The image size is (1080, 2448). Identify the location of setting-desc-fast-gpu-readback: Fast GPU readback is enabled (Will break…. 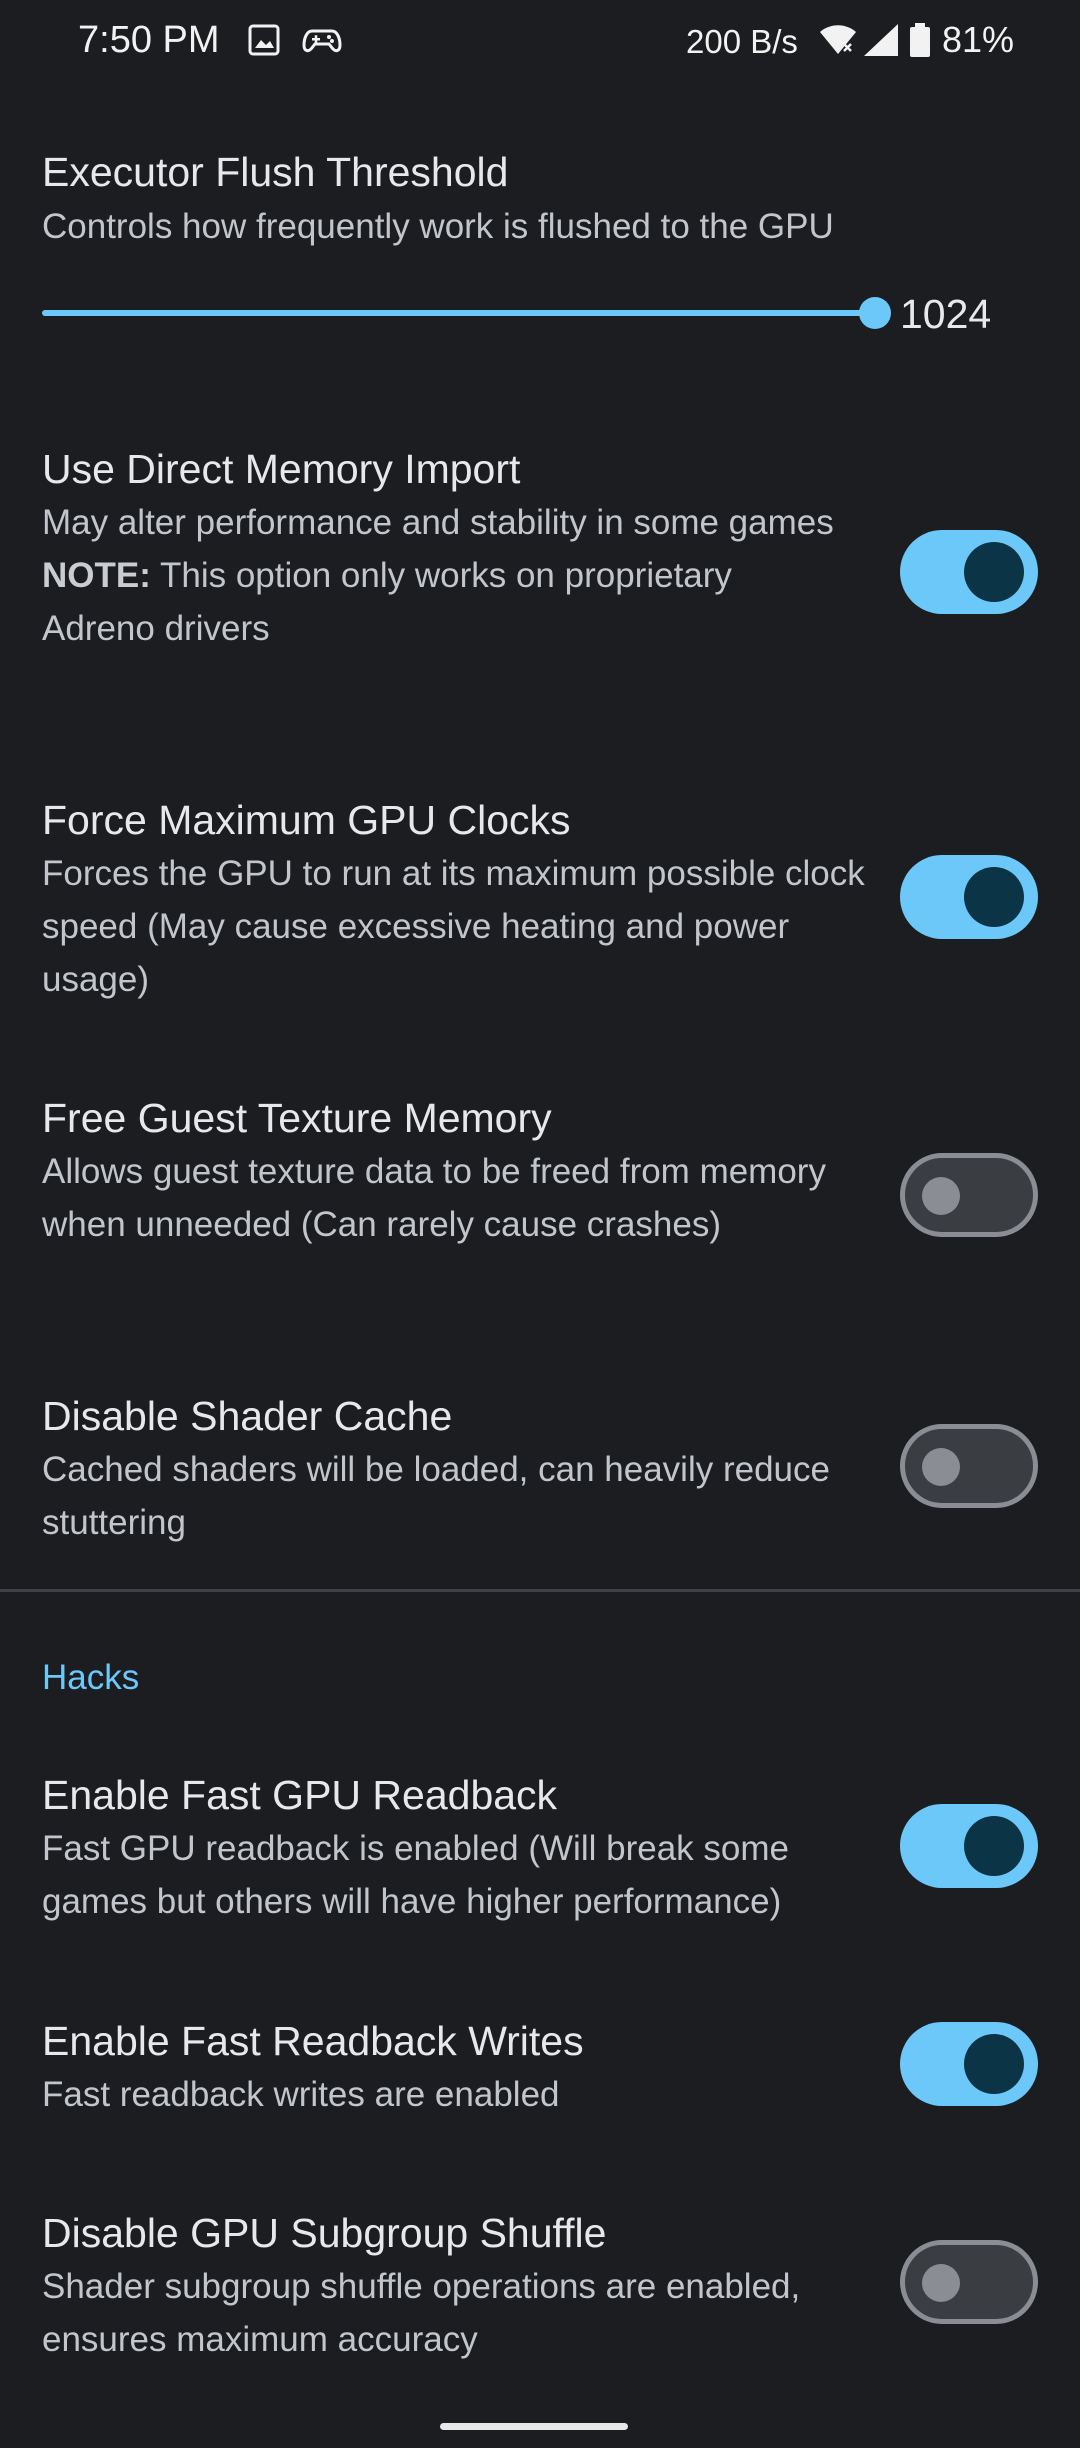
(415, 1875).